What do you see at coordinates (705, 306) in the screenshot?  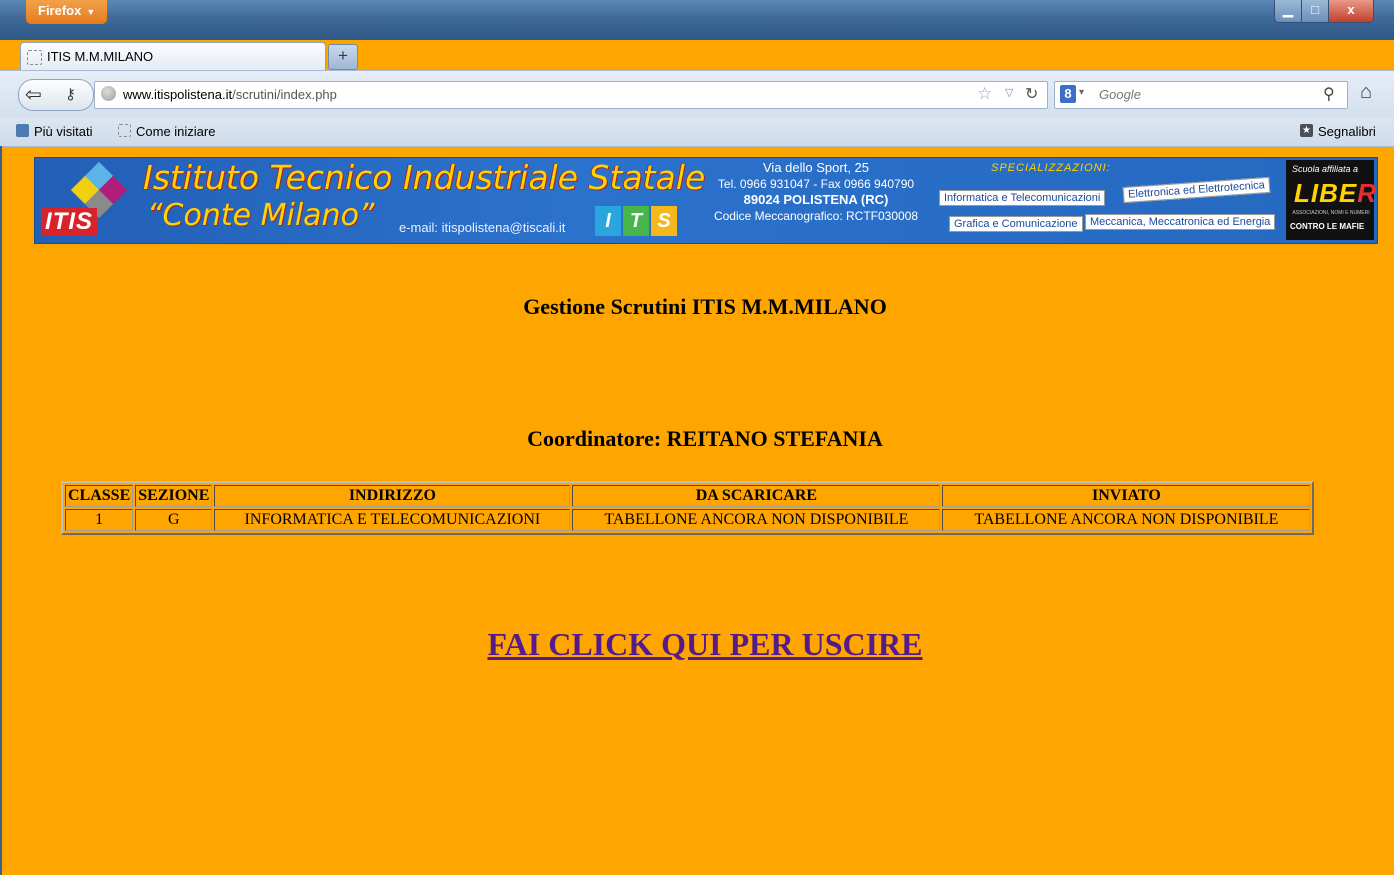 I see `page-title: Gestione Scrutini ITIS M.M.MILANO` at bounding box center [705, 306].